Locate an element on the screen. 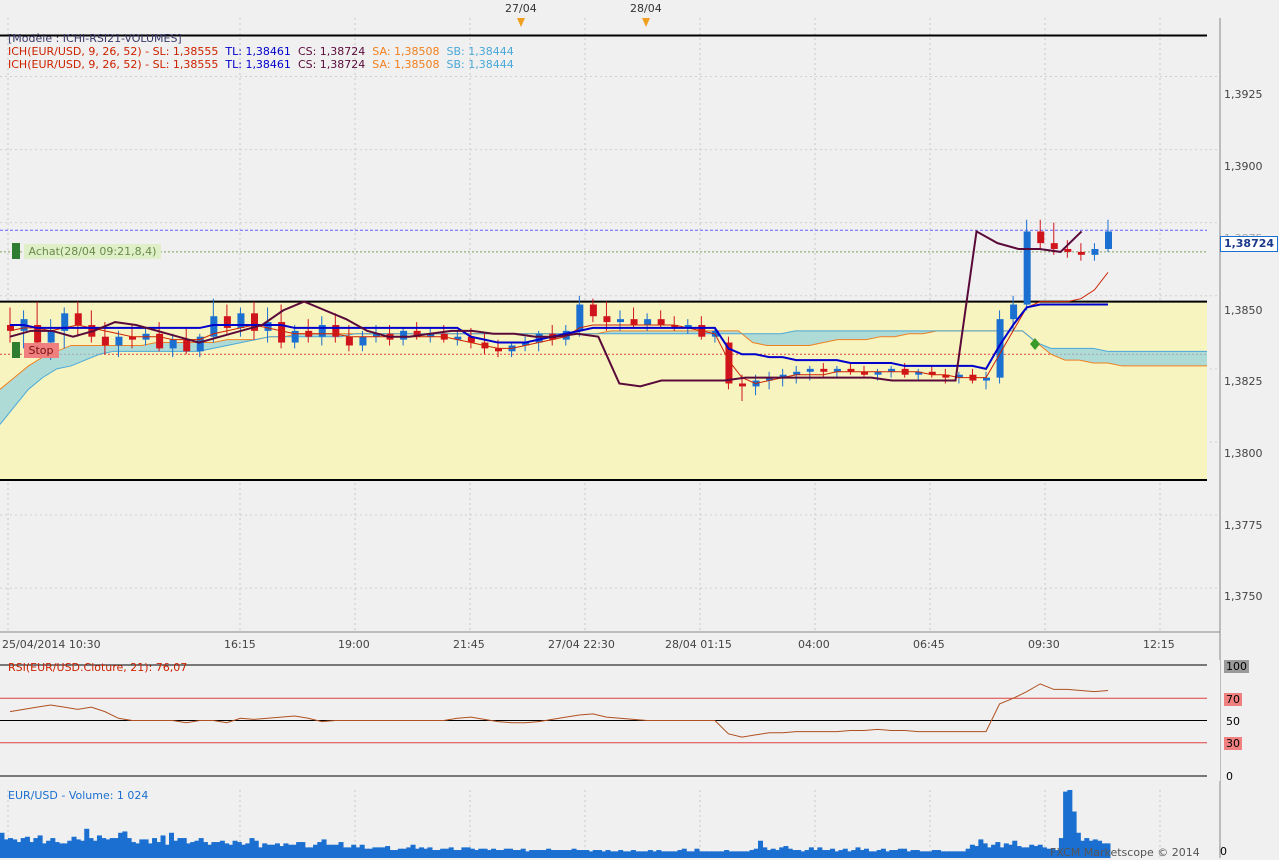 The image size is (1279, 860). buy-flag-icon is located at coordinates (16, 251).